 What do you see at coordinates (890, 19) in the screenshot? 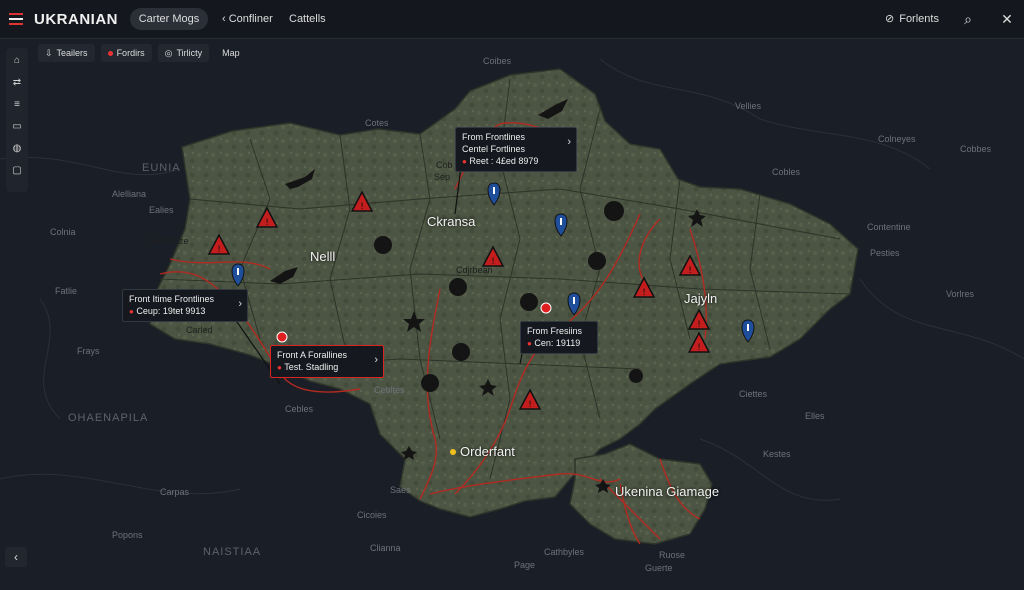
I see `compass-icon: ⊘` at bounding box center [890, 19].